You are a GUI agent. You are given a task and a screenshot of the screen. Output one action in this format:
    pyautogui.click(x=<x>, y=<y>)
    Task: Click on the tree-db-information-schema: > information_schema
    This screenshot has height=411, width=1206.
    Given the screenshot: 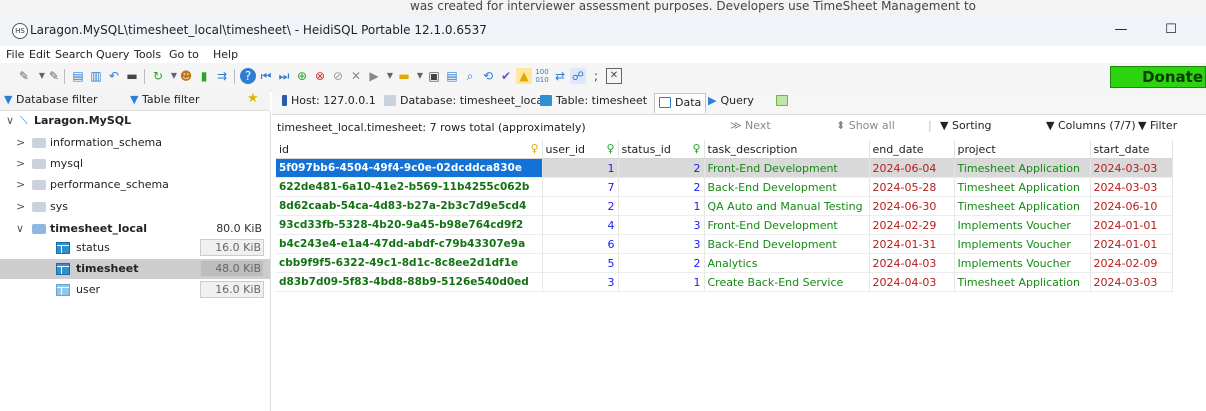 What is the action you would take?
    pyautogui.click(x=135, y=143)
    